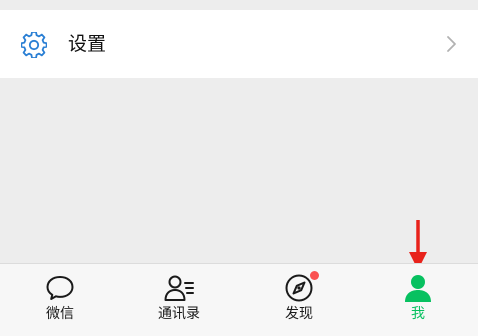 The image size is (478, 336). Describe the element at coordinates (418, 288) in the screenshot. I see `person-icon` at that location.